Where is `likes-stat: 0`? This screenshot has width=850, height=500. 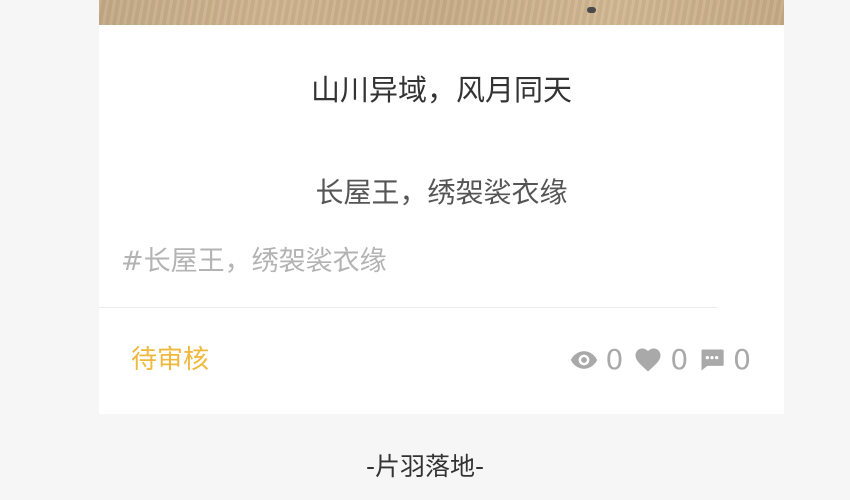 likes-stat: 0 is located at coordinates (665, 360).